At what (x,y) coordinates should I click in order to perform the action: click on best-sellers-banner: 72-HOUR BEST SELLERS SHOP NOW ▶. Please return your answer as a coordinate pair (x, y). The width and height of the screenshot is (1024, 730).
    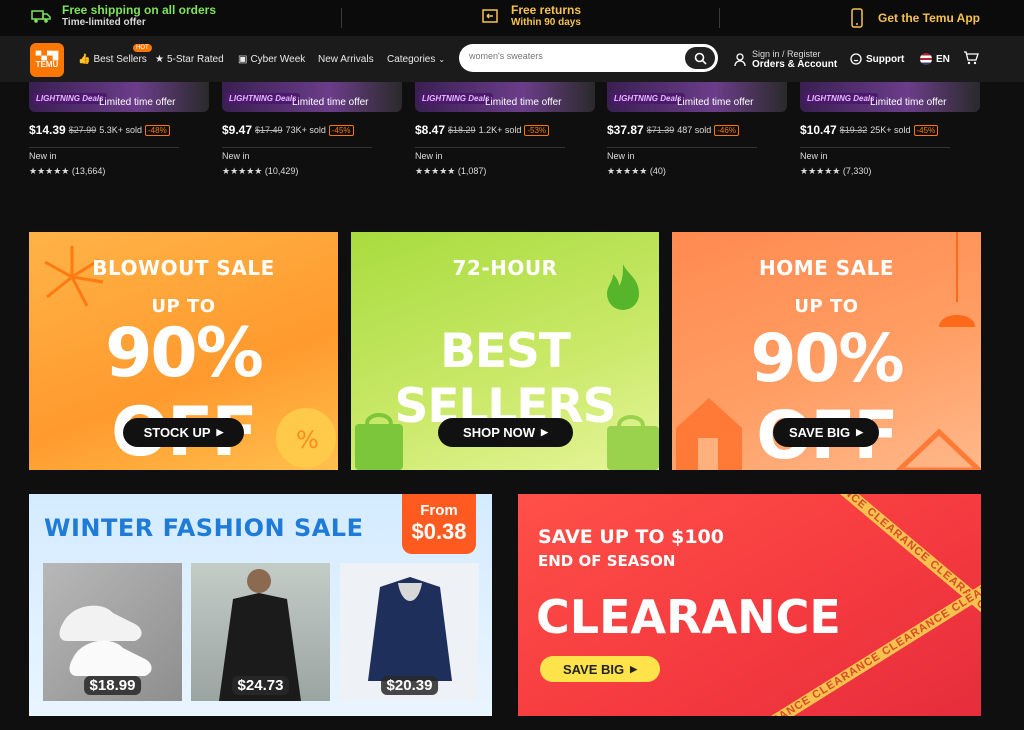
    Looking at the image, I should click on (505, 351).